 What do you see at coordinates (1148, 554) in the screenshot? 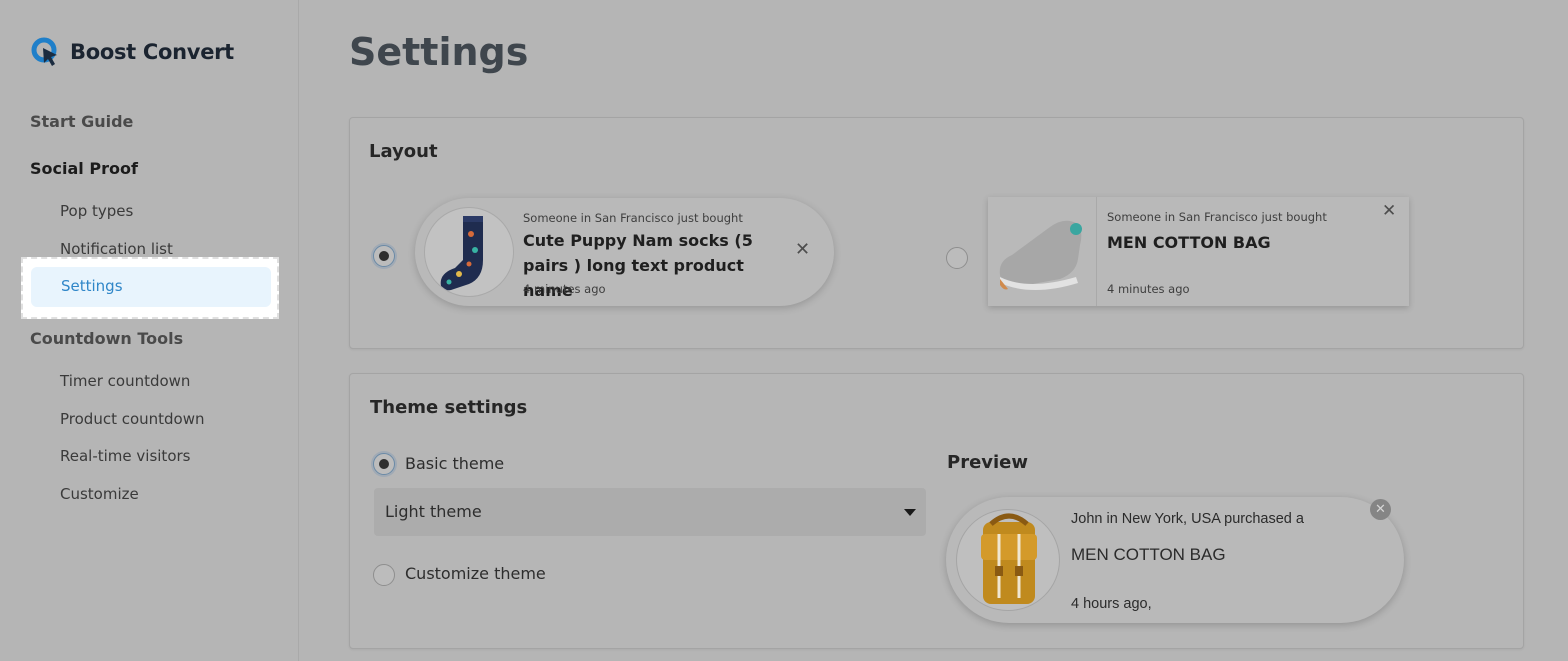
I see `preview-product-name: MEN COTTON BAG` at bounding box center [1148, 554].